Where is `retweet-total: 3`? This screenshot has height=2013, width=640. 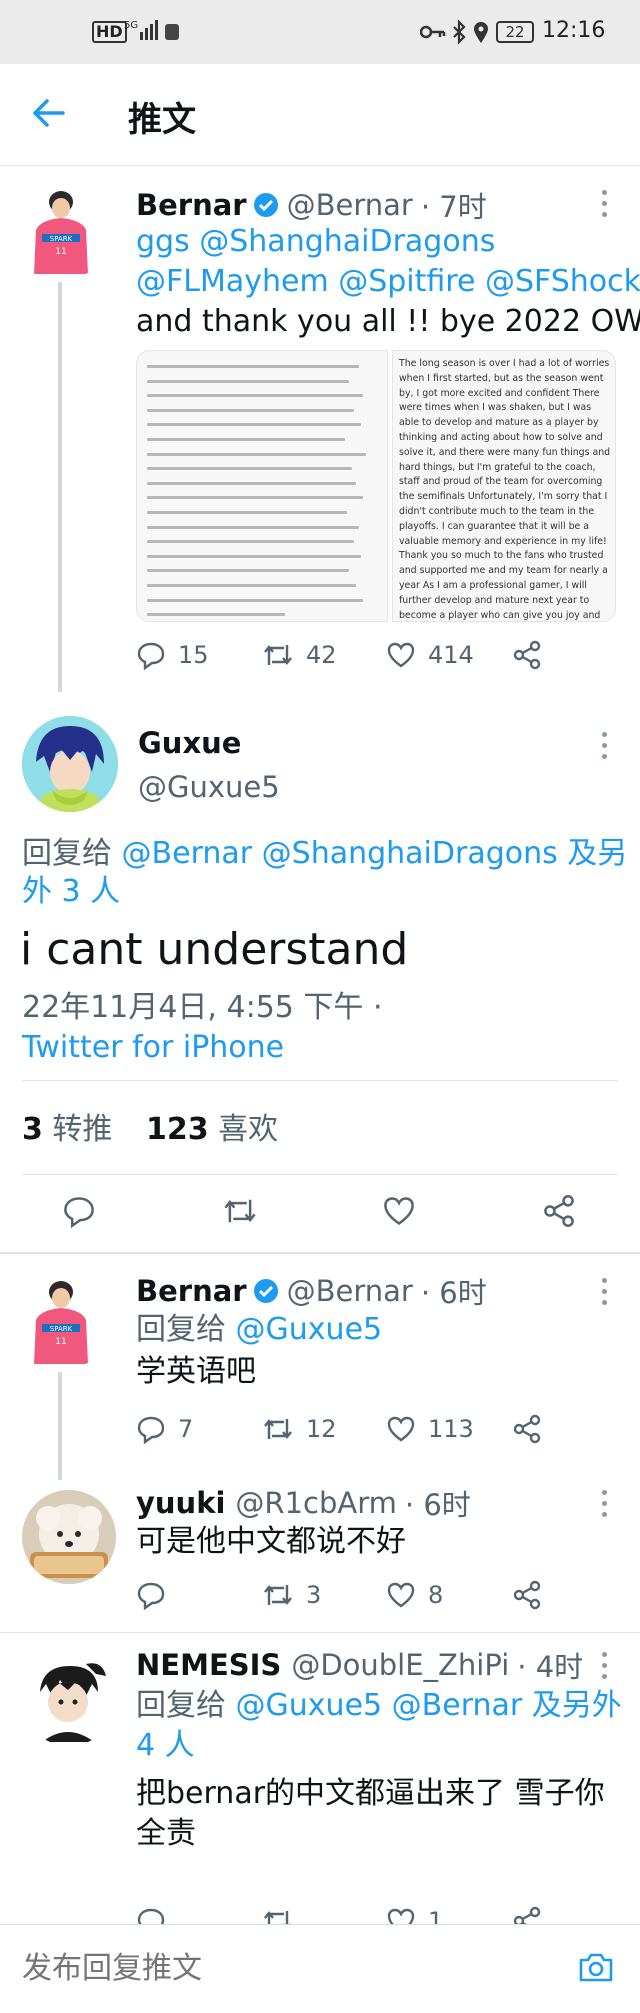
retweet-total: 3 is located at coordinates (32, 1129).